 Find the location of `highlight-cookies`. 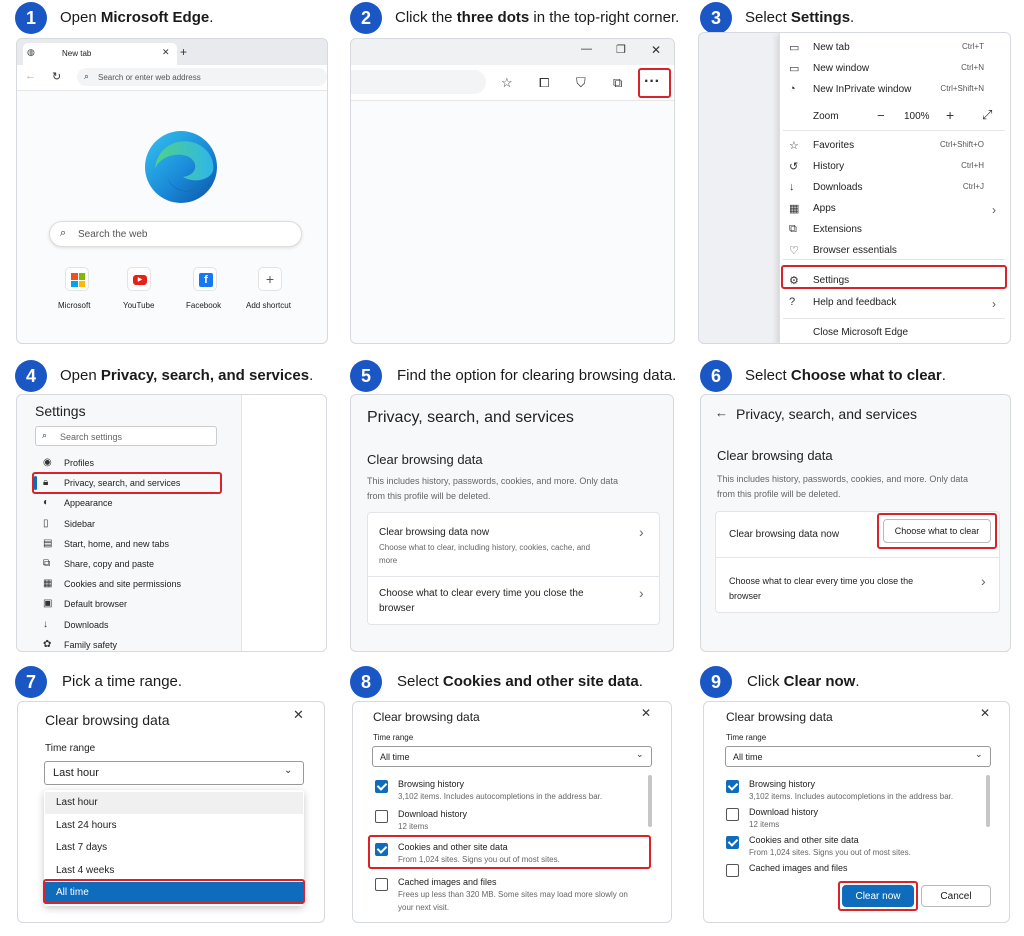

highlight-cookies is located at coordinates (509, 852).